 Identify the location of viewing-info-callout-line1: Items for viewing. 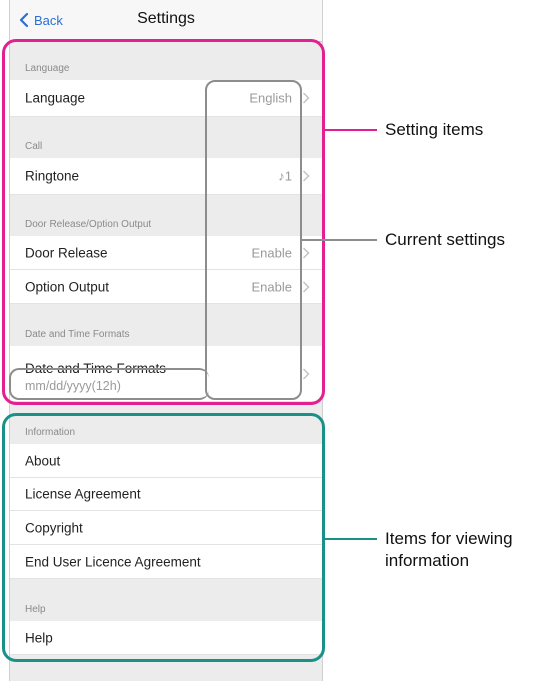
(449, 538).